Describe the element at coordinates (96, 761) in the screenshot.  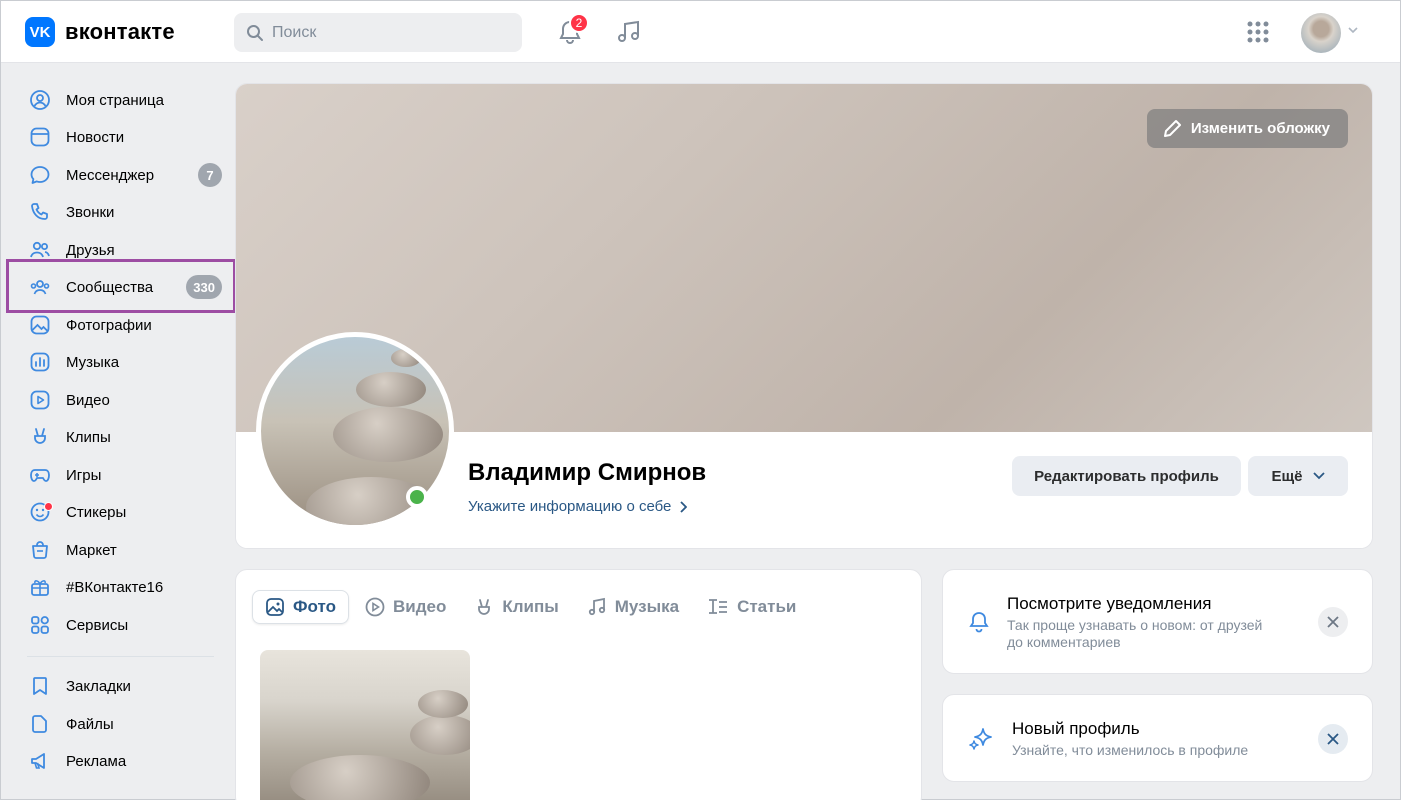
I see `sidebar-item-label: Реклама` at that location.